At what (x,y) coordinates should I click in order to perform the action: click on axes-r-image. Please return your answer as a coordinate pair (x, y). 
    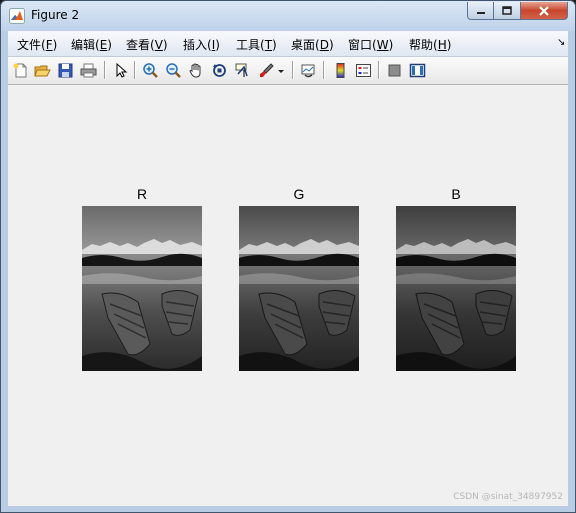
    Looking at the image, I should click on (142, 288).